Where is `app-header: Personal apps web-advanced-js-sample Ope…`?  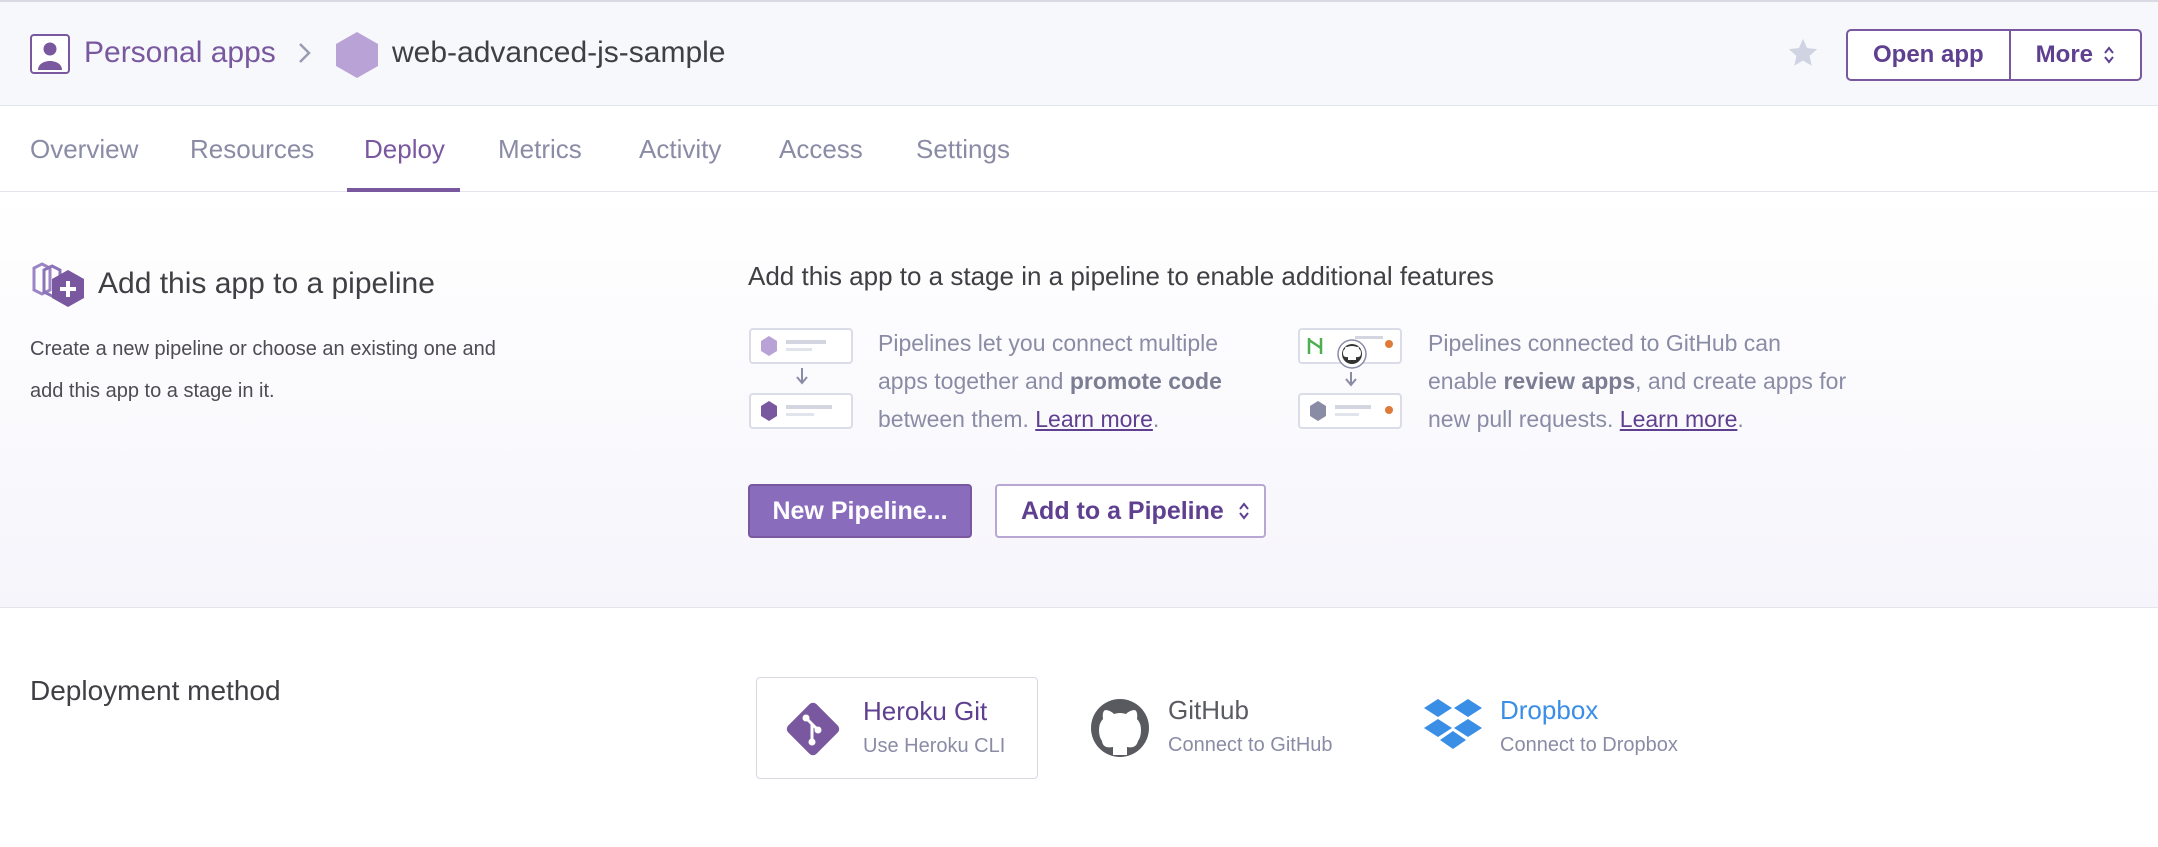 app-header: Personal apps web-advanced-js-sample Ope… is located at coordinates (1079, 53).